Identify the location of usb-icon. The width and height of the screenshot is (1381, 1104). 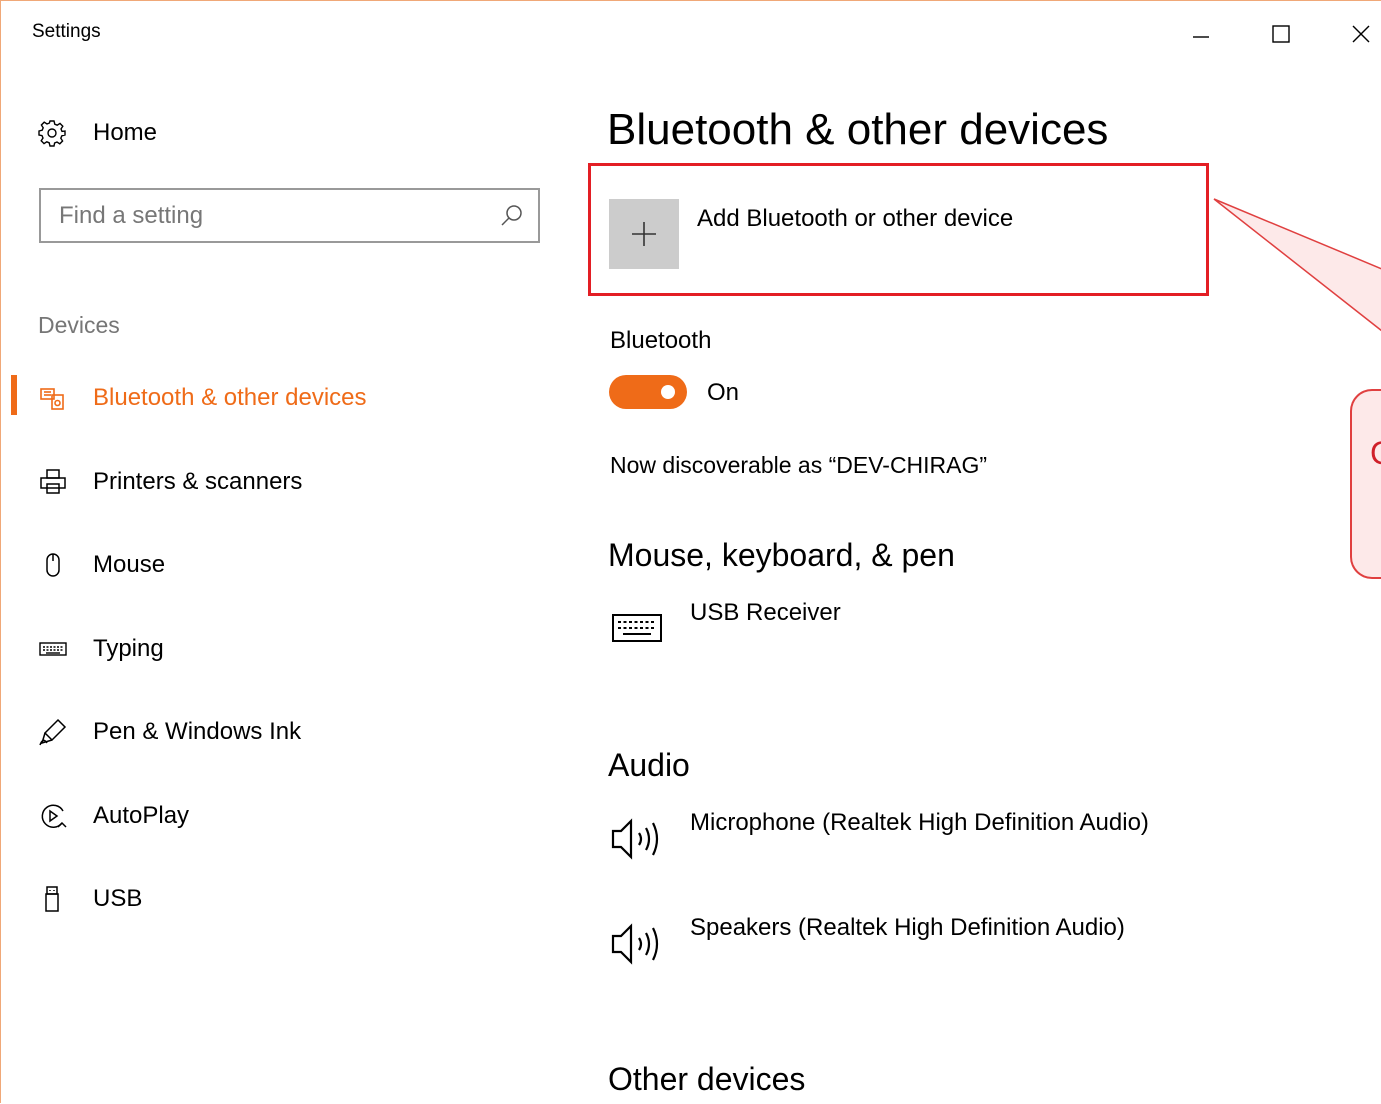
(53, 899).